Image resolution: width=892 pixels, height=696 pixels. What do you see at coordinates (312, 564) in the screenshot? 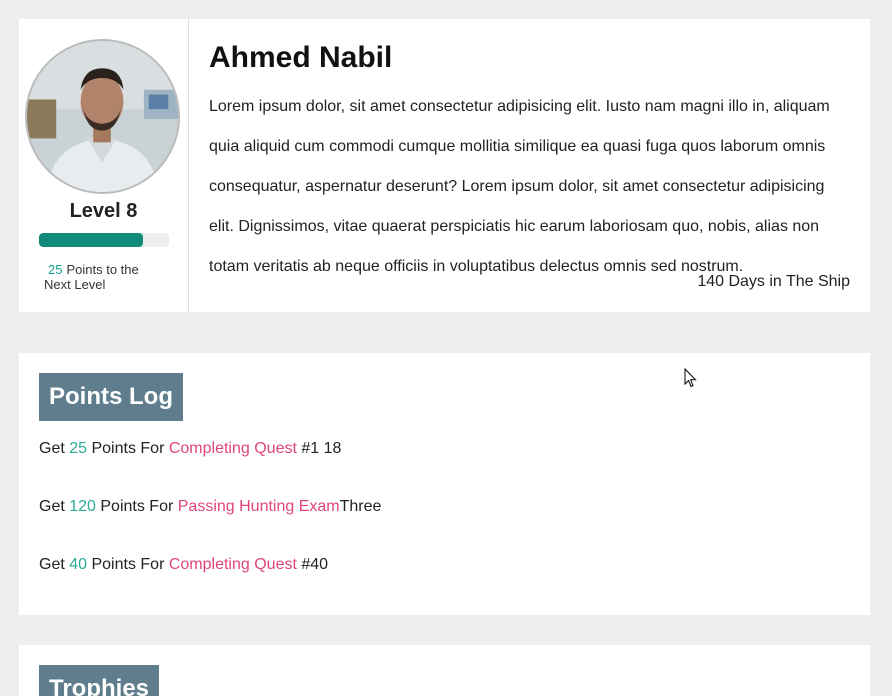
I see `log-item-suffix: #40` at bounding box center [312, 564].